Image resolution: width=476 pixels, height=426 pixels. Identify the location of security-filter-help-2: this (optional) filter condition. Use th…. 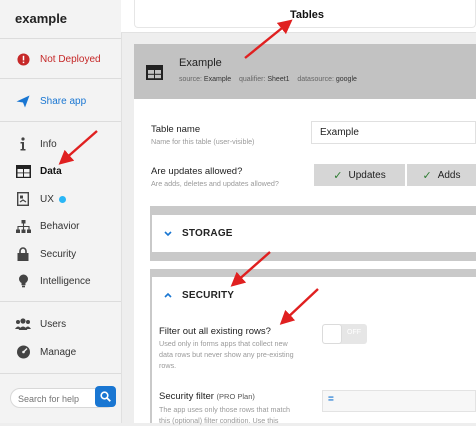
(219, 420).